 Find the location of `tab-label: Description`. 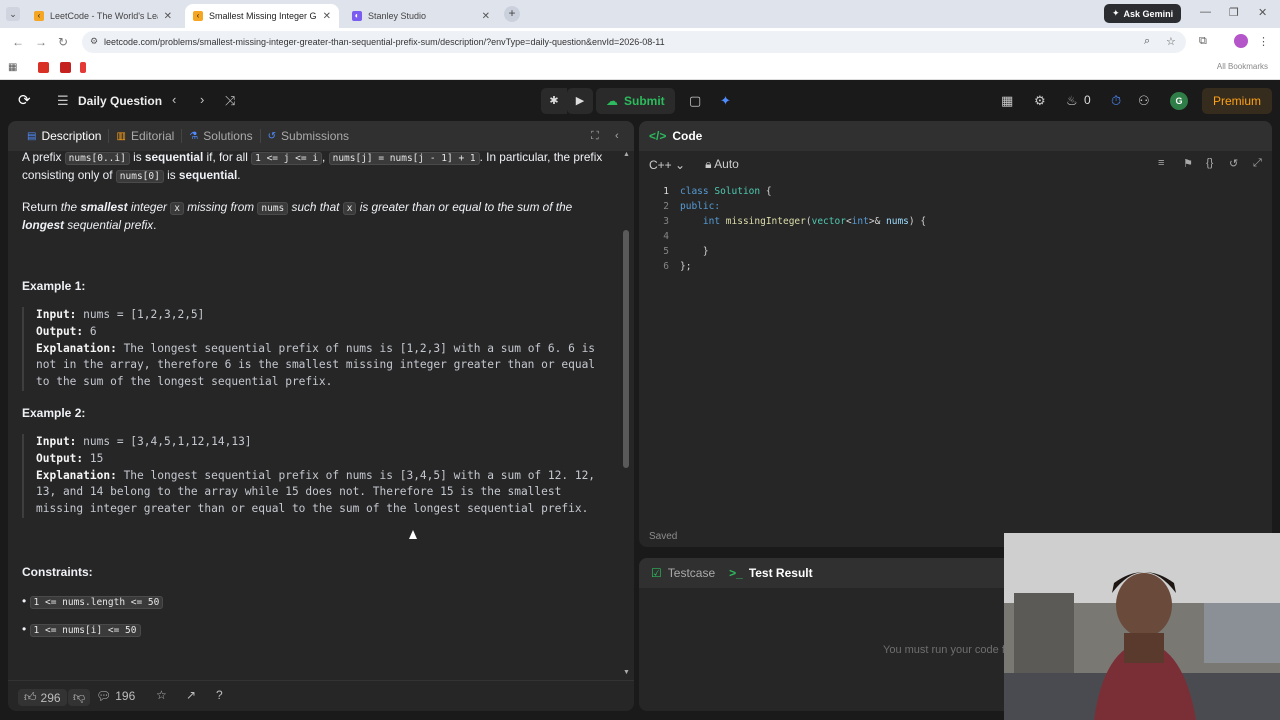

tab-label: Description is located at coordinates (71, 136).